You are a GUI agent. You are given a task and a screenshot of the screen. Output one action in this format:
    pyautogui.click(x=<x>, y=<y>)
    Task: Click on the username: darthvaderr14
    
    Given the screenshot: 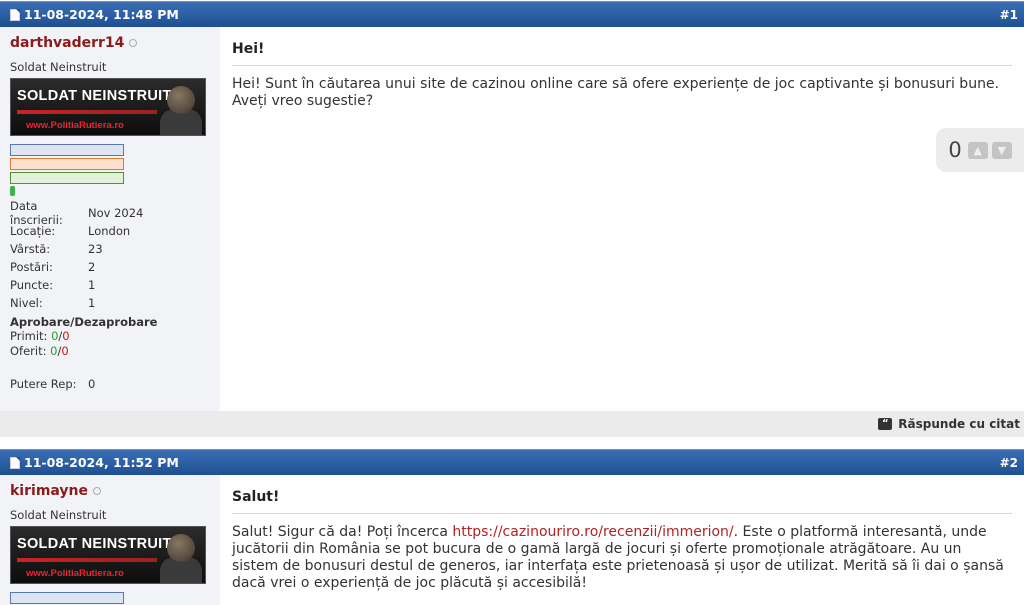 What is the action you would take?
    pyautogui.click(x=110, y=43)
    